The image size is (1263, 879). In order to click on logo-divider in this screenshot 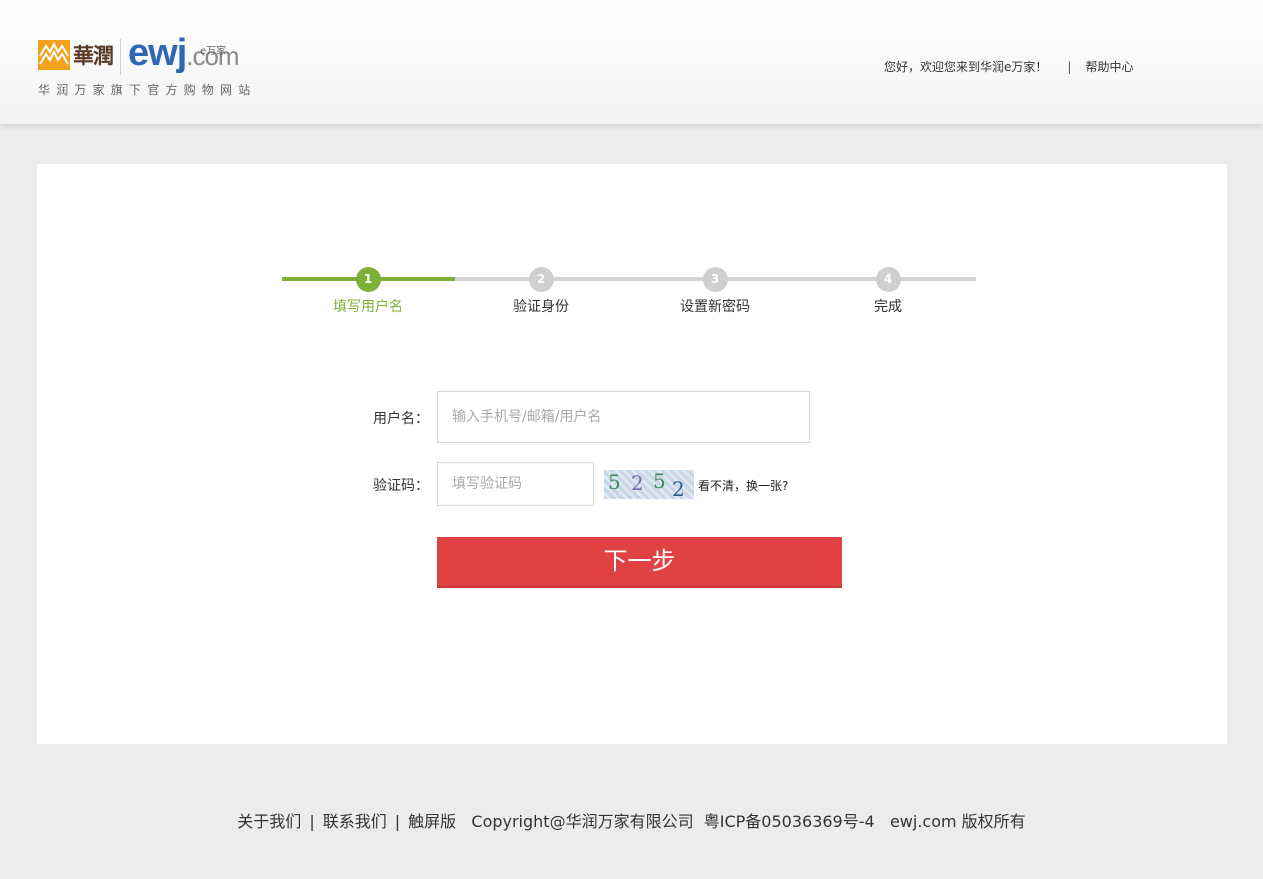, I will do `click(120, 57)`.